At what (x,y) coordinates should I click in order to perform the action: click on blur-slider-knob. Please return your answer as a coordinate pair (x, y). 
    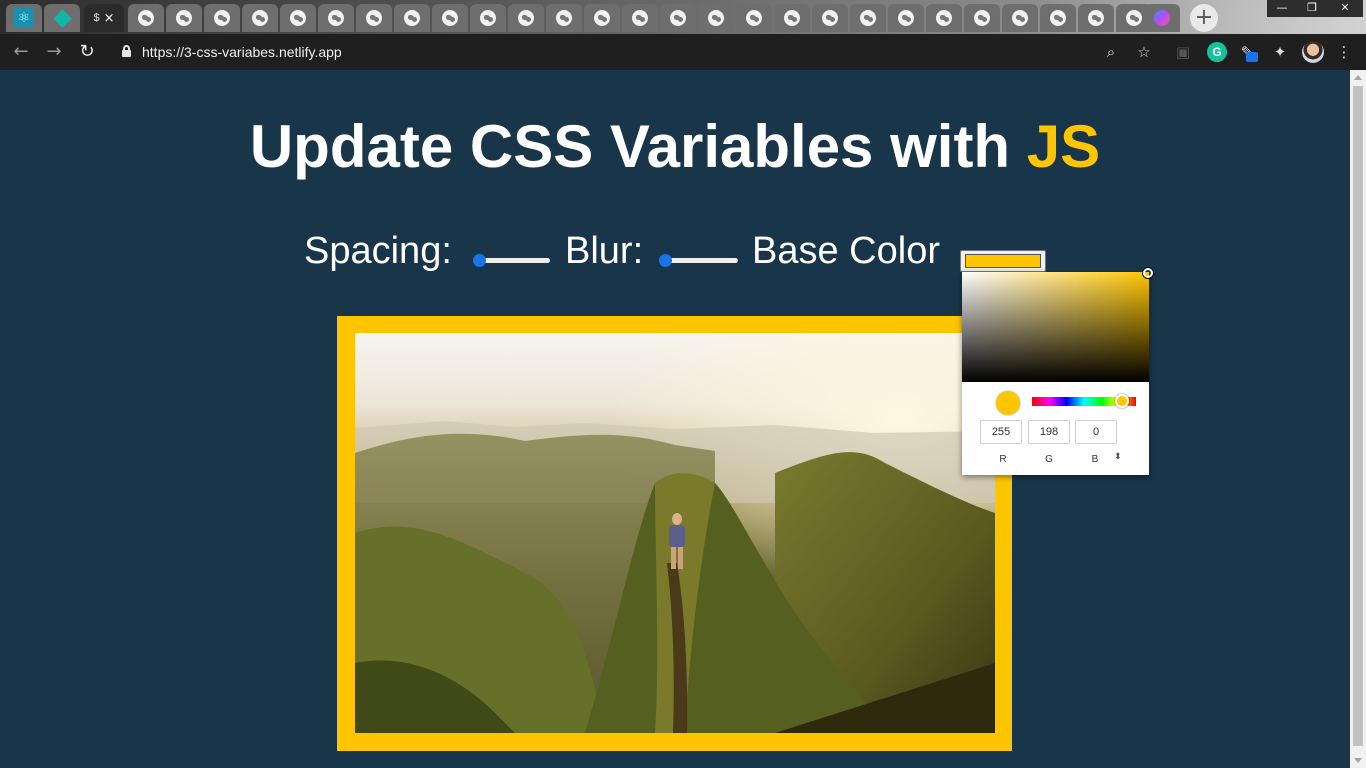
    Looking at the image, I should click on (665, 260).